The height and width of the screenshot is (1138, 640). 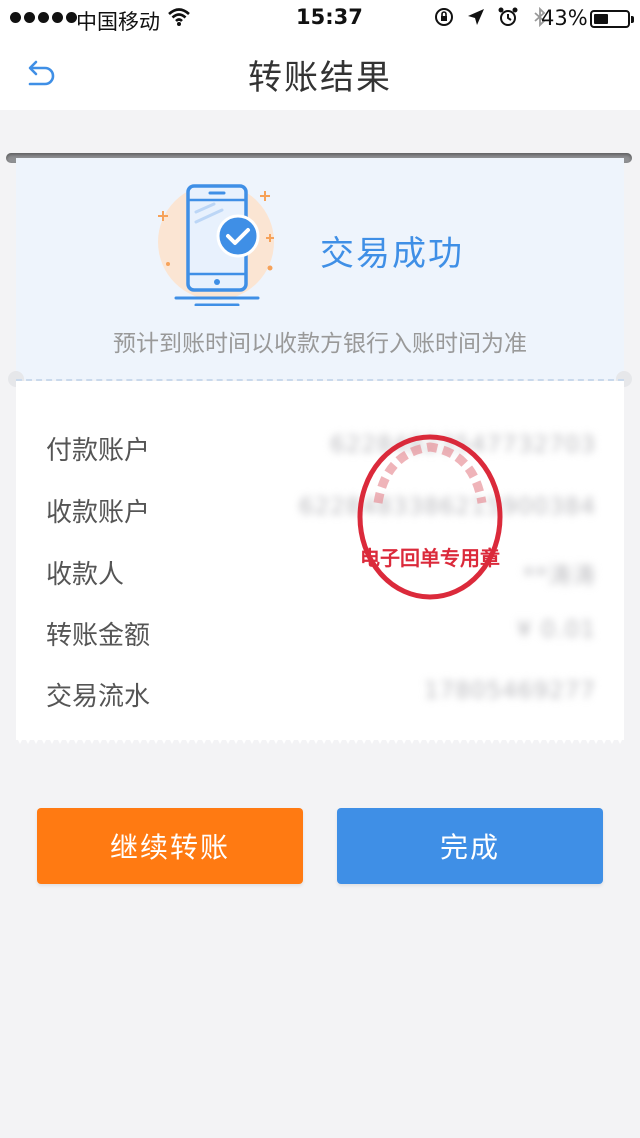 I want to click on detail-row-serial-number: 交易流水 17805469277, so click(x=321, y=696).